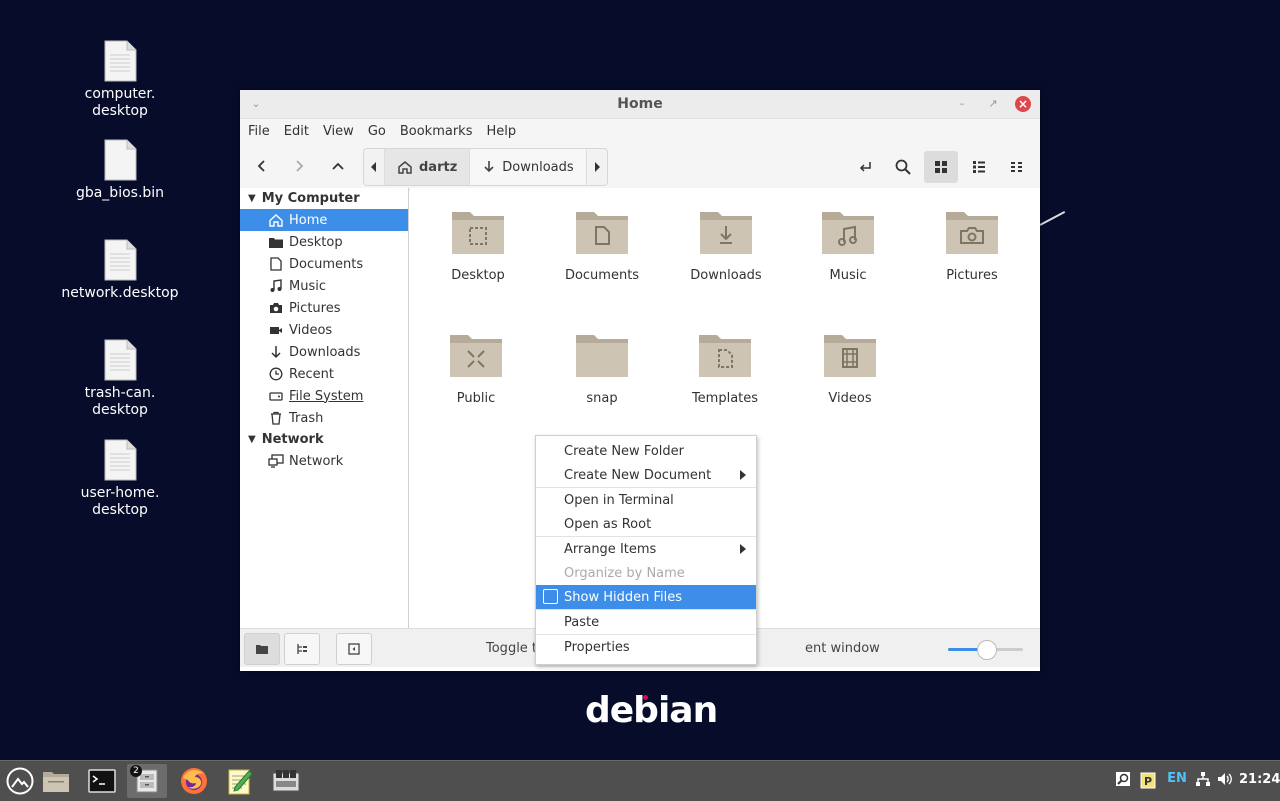 The image size is (1280, 801). I want to click on folder-downloads: Downloads, so click(726, 244).